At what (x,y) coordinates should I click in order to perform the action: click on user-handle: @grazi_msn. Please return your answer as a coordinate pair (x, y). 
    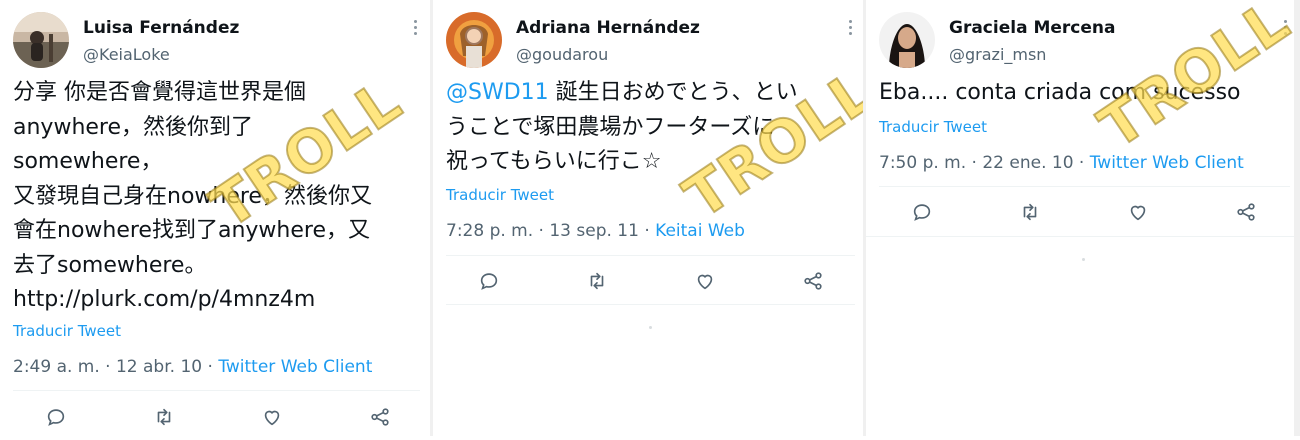
    Looking at the image, I should click on (997, 54).